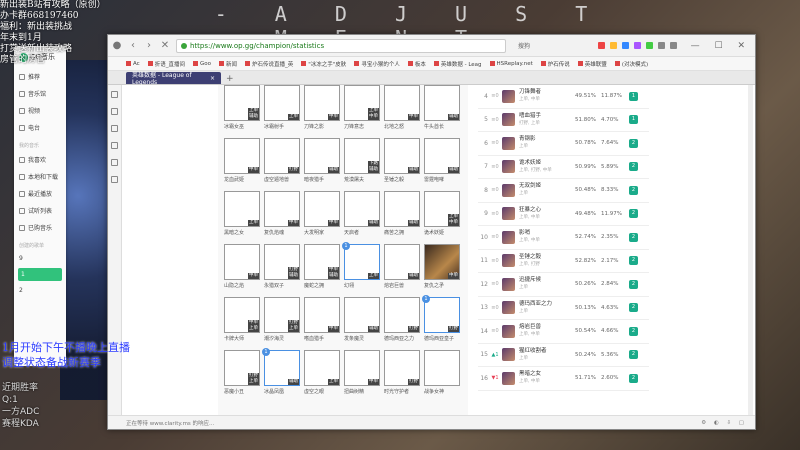 This screenshot has width=800, height=450. What do you see at coordinates (563, 285) in the screenshot?
I see `table-row: 12 ≡0 迅捷斥候 上单 50.26% 2.84% 2` at bounding box center [563, 285].